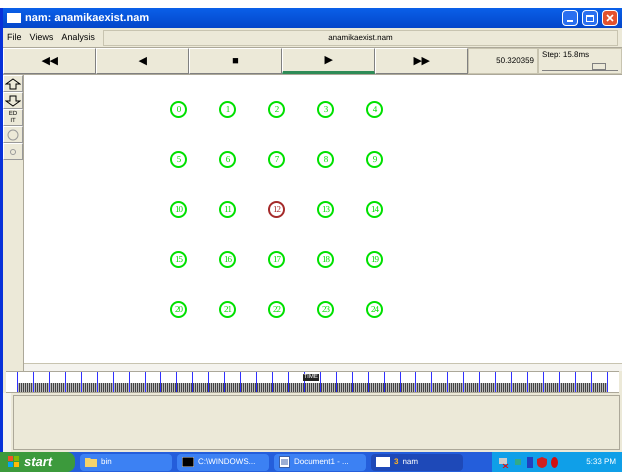 Image resolution: width=622 pixels, height=472 pixels. I want to click on network-node: 23, so click(325, 309).